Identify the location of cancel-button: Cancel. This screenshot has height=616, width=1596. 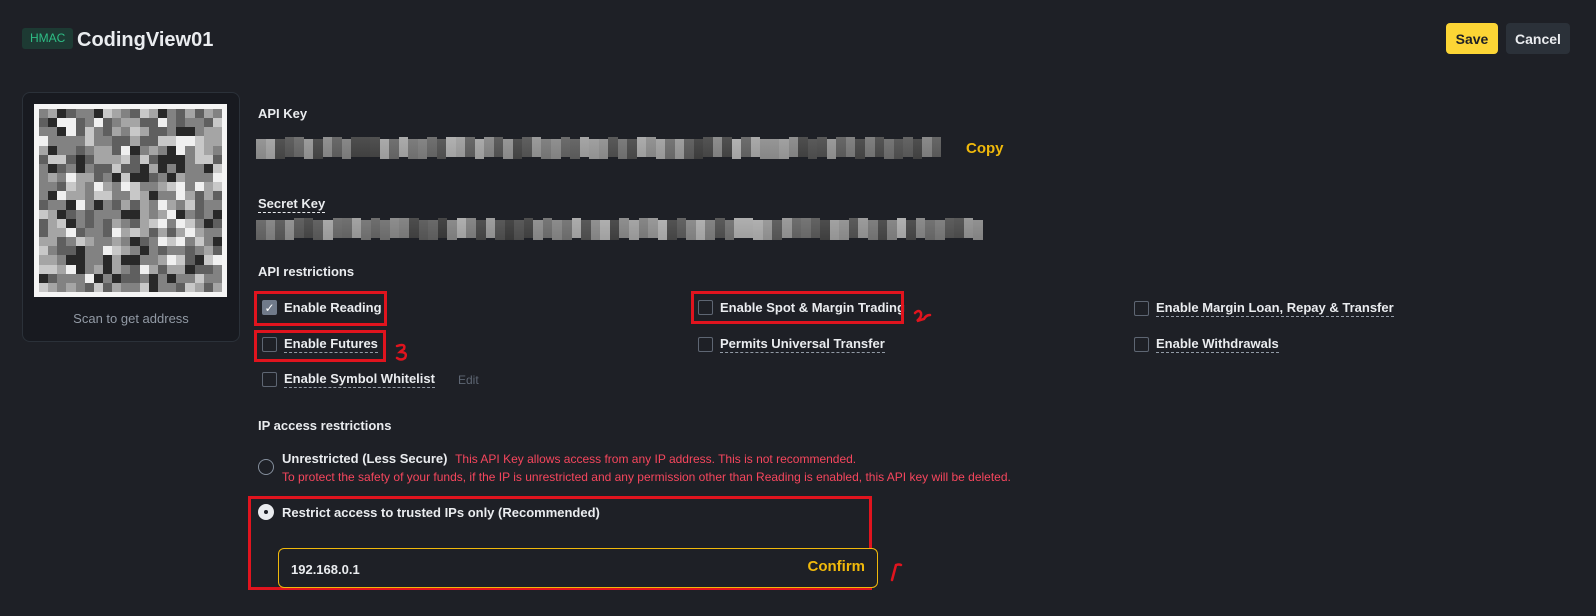
(1538, 38).